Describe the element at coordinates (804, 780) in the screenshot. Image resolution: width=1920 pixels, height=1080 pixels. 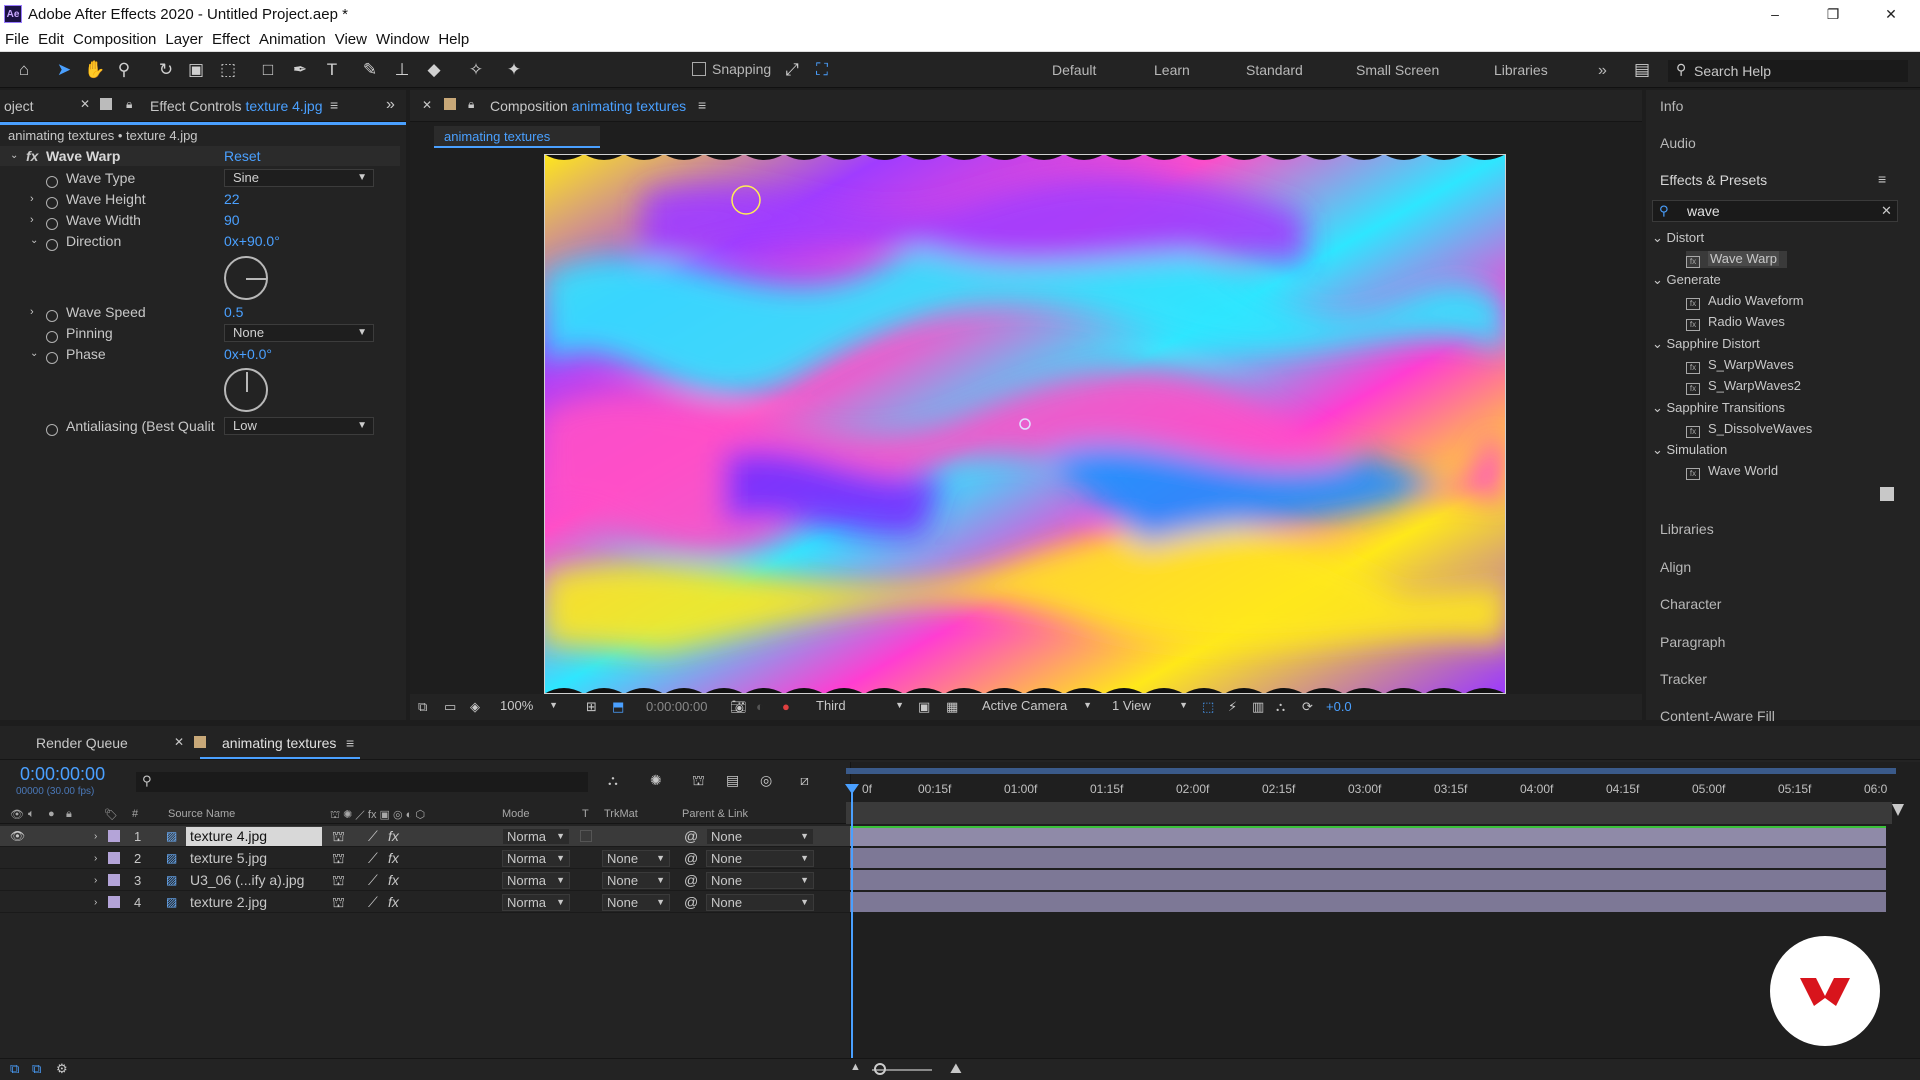
I see `graph-editor-icon: ⧄` at that location.